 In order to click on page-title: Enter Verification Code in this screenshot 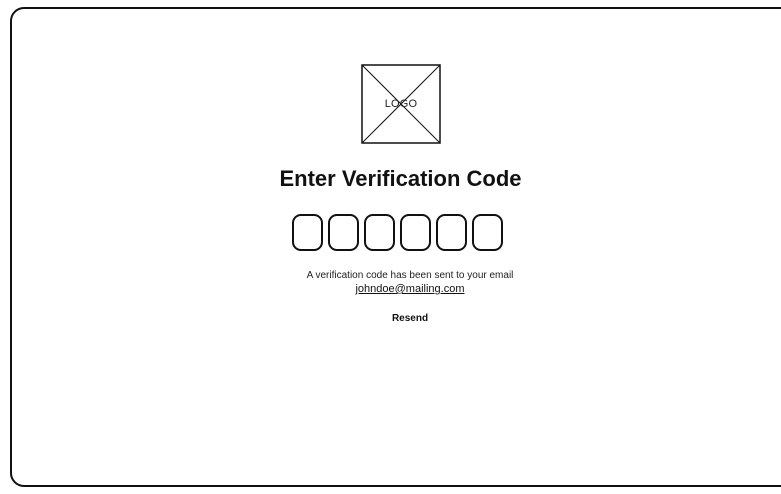, I will do `click(400, 178)`.